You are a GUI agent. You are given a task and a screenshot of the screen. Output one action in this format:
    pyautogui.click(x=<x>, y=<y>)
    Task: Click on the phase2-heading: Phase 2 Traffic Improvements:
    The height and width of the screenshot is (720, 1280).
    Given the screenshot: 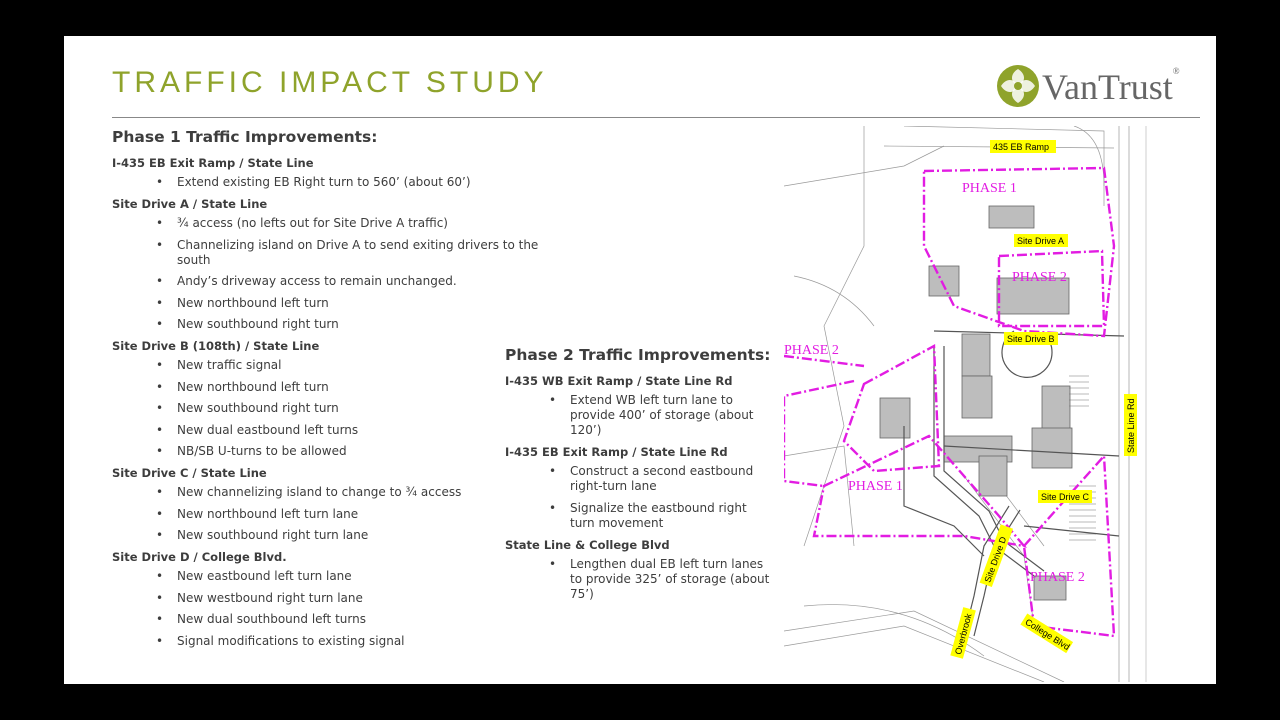 What is the action you would take?
    pyautogui.click(x=638, y=355)
    